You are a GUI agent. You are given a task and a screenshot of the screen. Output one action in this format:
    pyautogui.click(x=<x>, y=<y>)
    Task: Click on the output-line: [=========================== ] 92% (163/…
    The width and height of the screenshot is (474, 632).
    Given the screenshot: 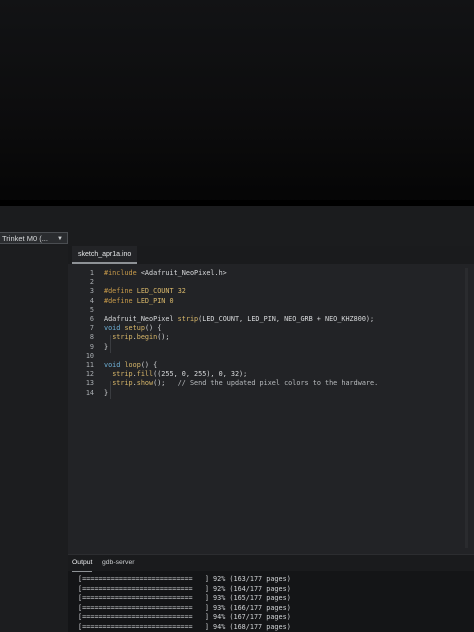 What is the action you would take?
    pyautogui.click(x=184, y=579)
    